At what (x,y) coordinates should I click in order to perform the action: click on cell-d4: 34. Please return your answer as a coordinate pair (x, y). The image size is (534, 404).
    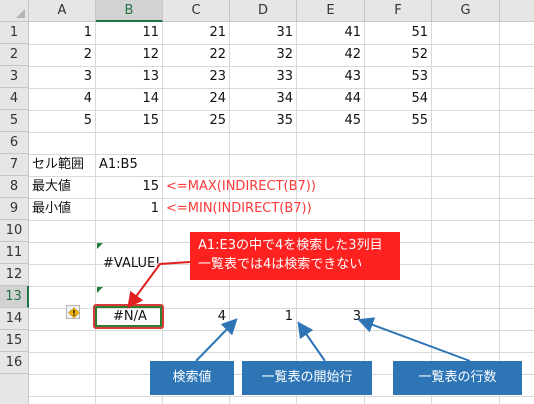
    Looking at the image, I should click on (263, 99).